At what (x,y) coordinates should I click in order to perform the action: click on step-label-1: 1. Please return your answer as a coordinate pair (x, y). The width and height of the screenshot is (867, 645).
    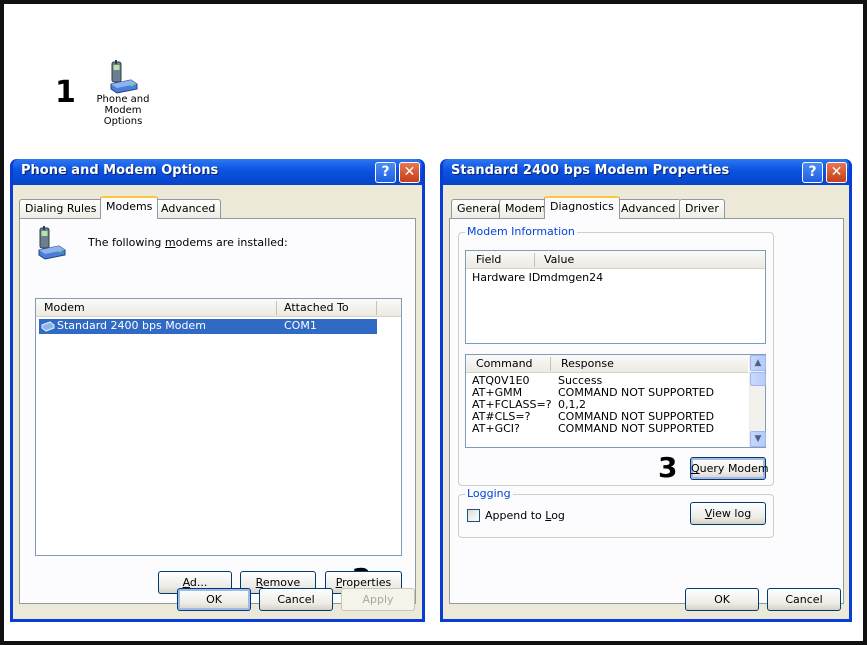
    Looking at the image, I should click on (65, 92).